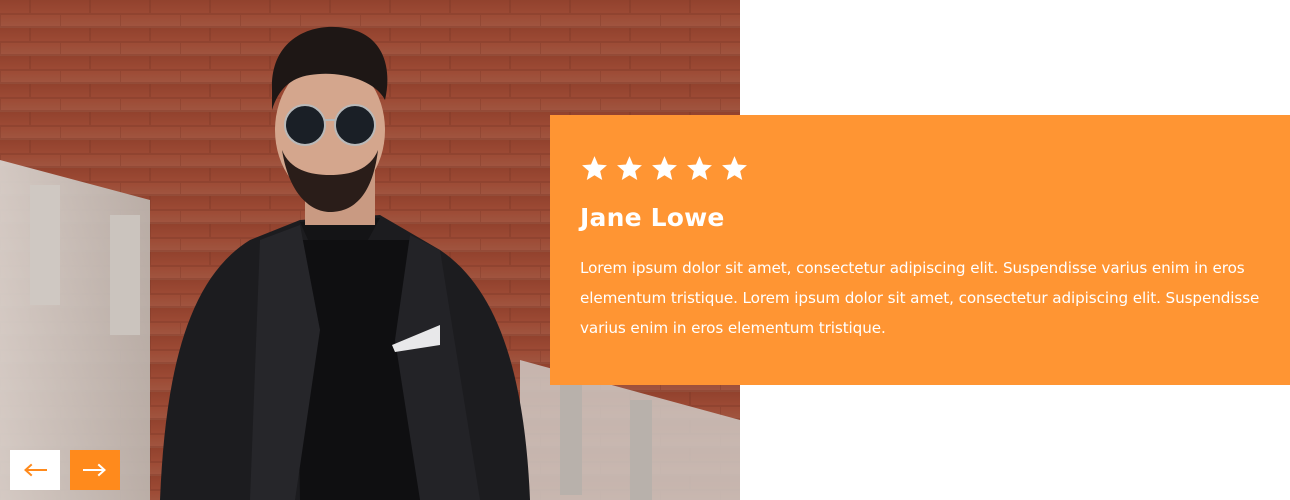 The height and width of the screenshot is (500, 1290). I want to click on next-slide-button, so click(95, 470).